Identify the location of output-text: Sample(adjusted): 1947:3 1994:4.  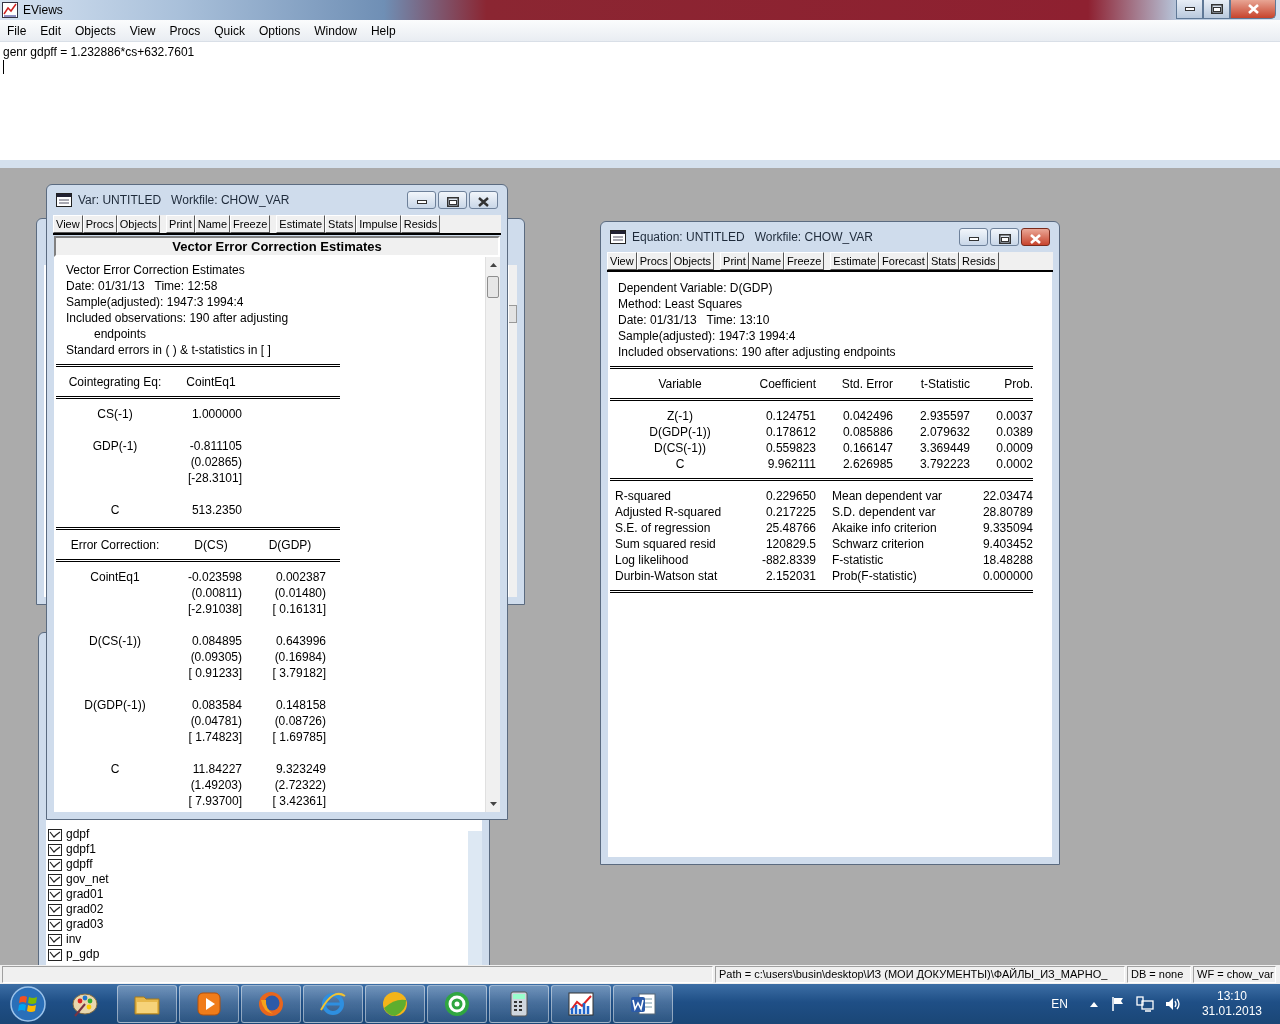
(707, 336).